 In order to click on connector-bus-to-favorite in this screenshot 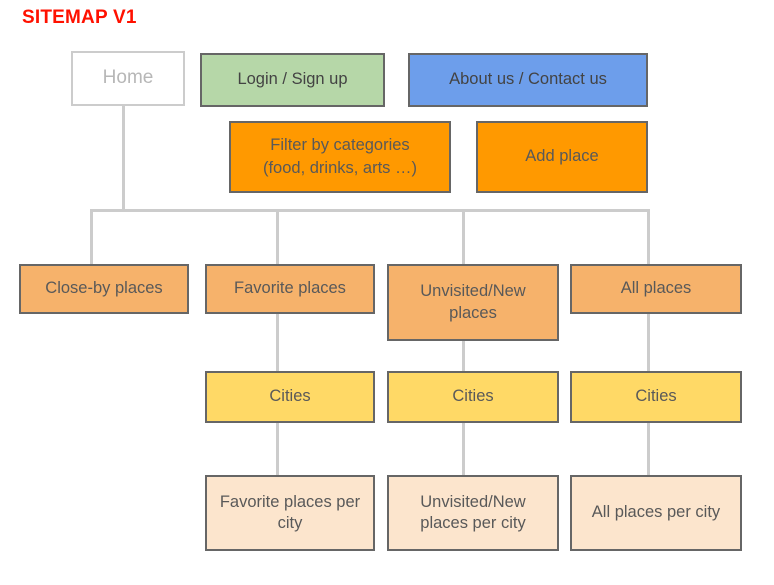, I will do `click(277, 236)`.